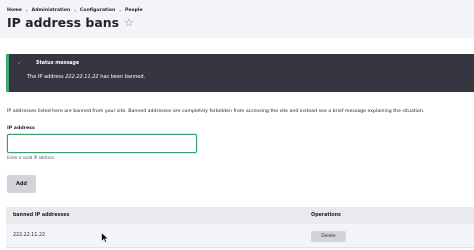 This screenshot has height=250, width=474. Describe the element at coordinates (51, 10) in the screenshot. I see `breadcrumb-administration: Administration` at that location.